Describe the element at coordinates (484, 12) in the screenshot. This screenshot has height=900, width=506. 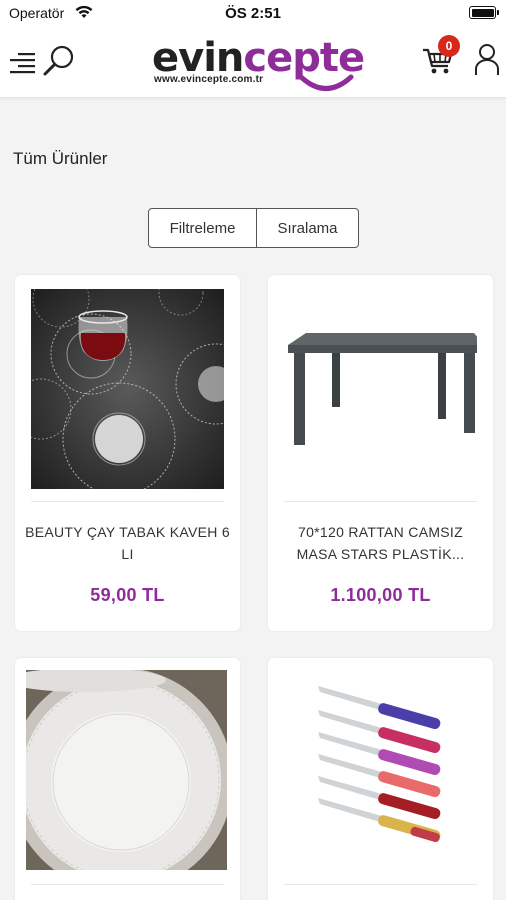
I see `battery-icon` at that location.